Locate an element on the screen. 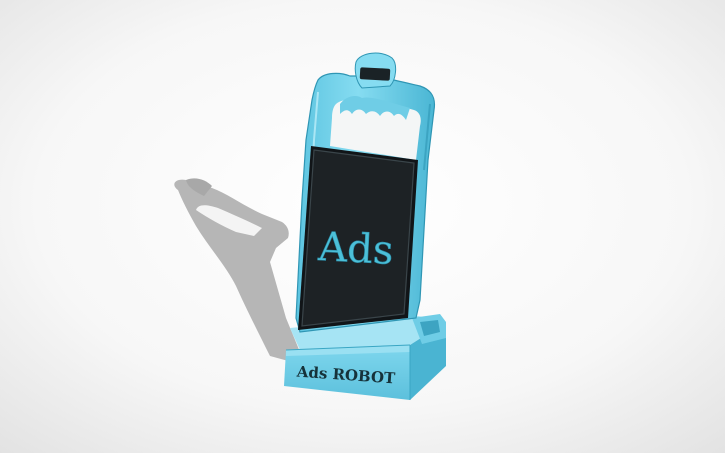 The width and height of the screenshot is (725, 453). screen-label: Ads is located at coordinates (355, 249).